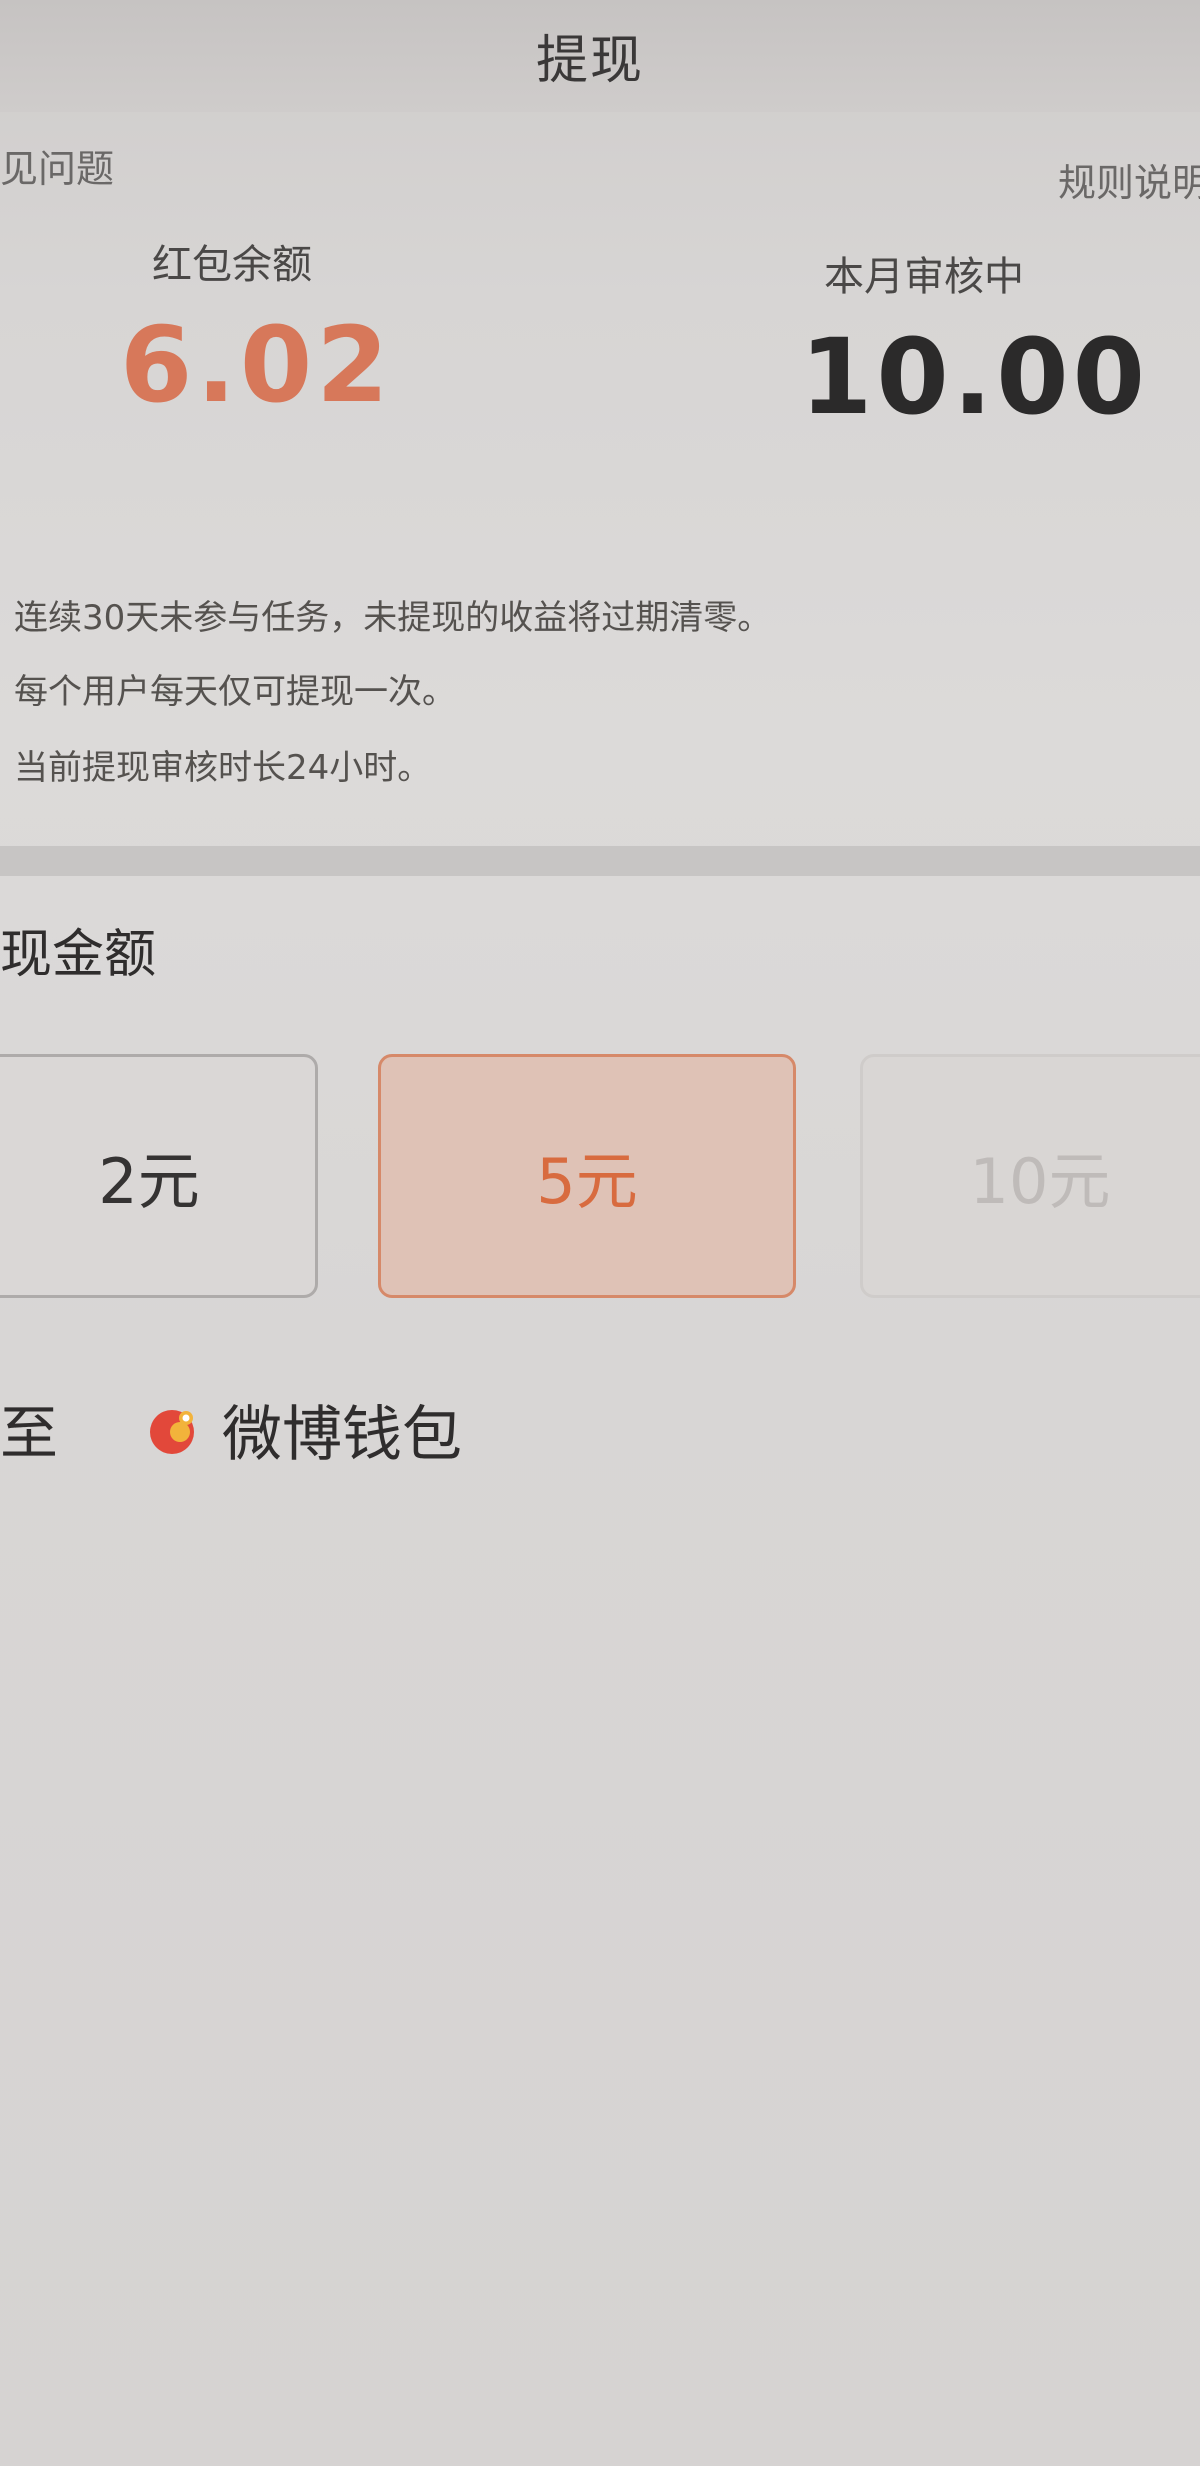  I want to click on weibo-wallet-label: 微博钱包, so click(342, 1435).